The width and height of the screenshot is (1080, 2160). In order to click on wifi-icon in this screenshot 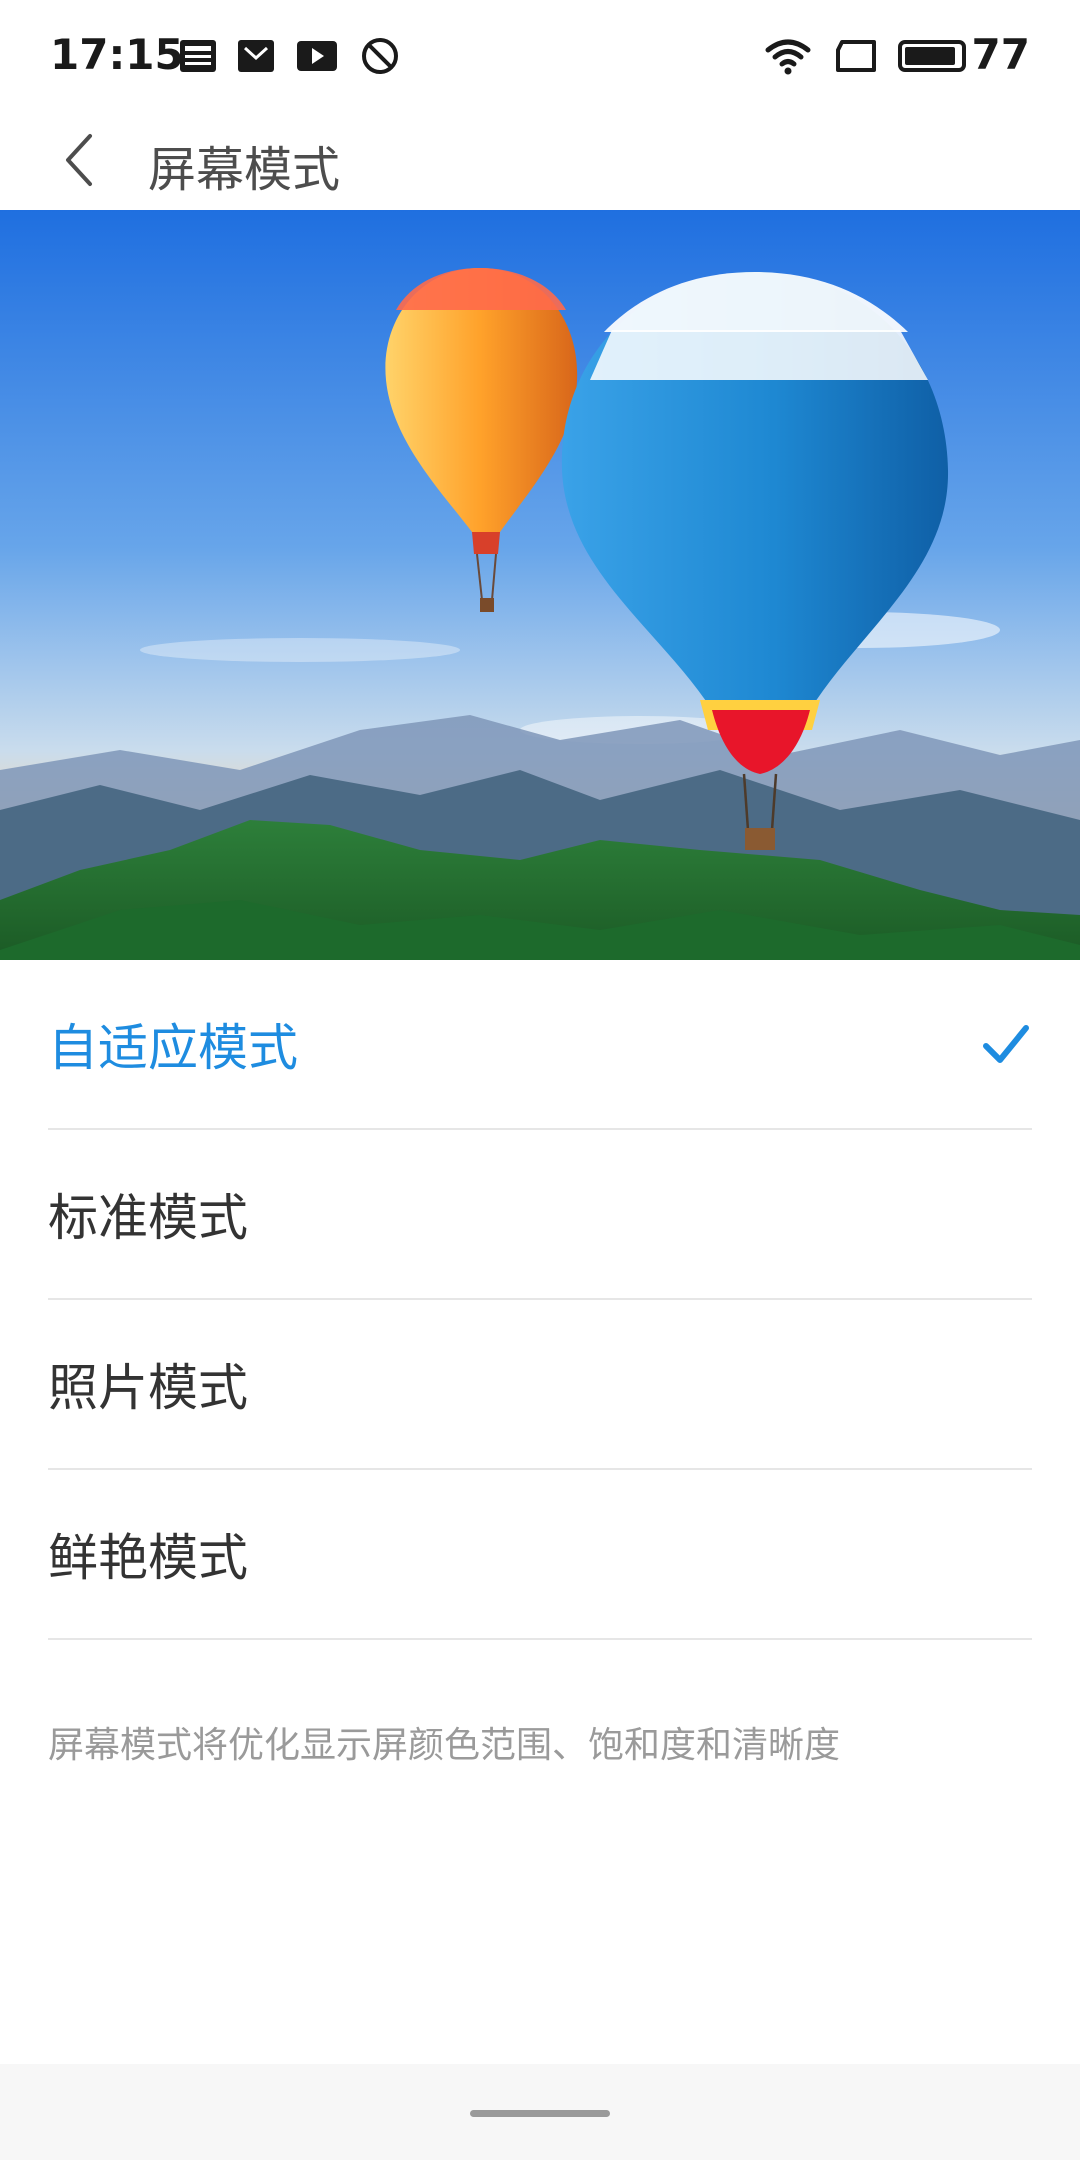, I will do `click(787, 56)`.